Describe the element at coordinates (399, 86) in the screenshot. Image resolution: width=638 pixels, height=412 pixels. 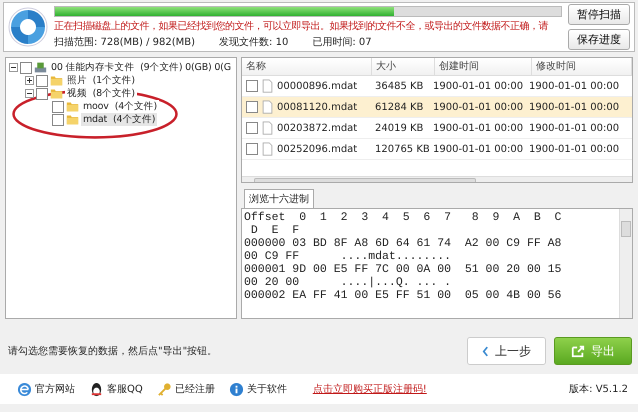
I see `table-cell-text: 36485 KB` at that location.